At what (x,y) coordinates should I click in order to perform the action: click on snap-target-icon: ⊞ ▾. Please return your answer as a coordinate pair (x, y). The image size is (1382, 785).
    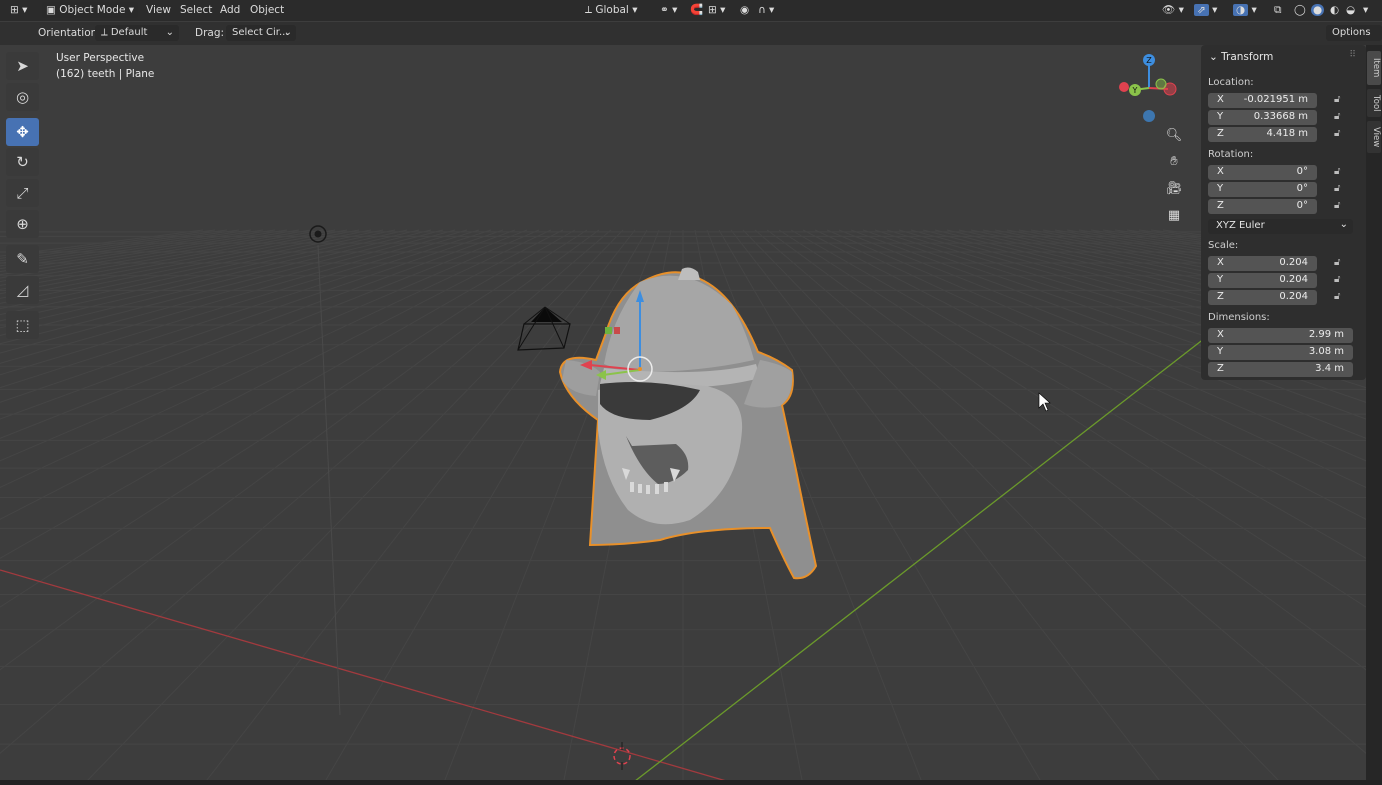
    Looking at the image, I should click on (716, 10).